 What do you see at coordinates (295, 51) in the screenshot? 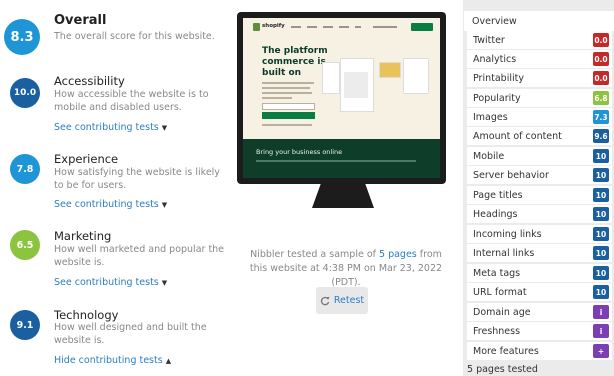
I see `preview-headline-line: The platform` at bounding box center [295, 51].